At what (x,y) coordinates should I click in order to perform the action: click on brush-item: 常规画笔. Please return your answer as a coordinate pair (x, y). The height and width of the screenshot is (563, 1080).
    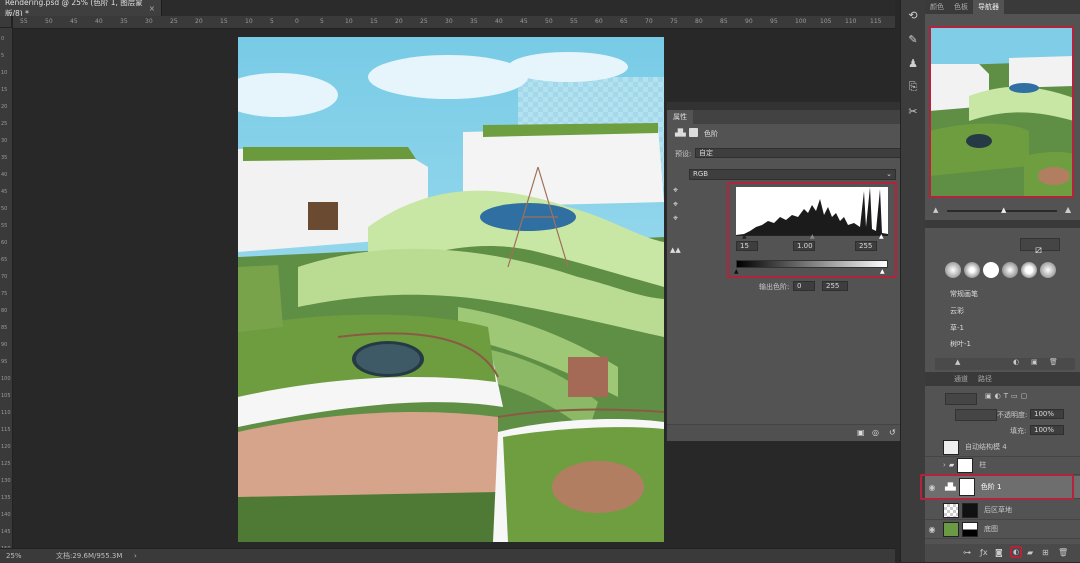
    Looking at the image, I should click on (964, 294).